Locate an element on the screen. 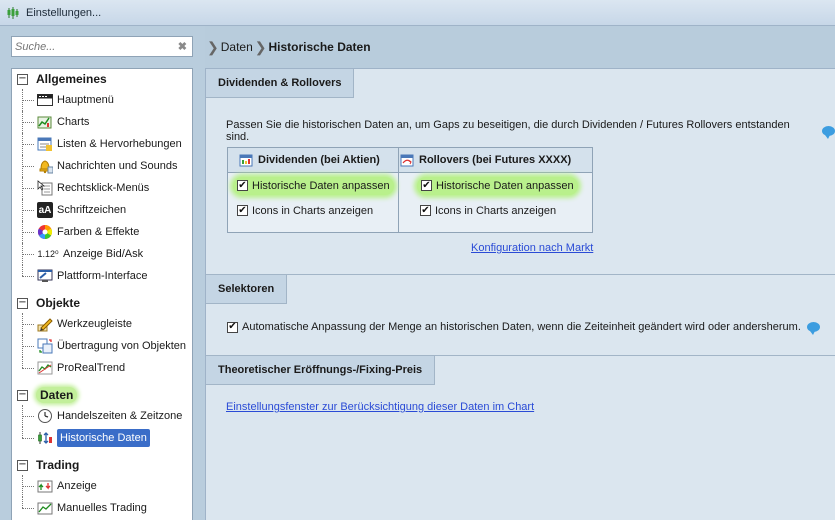  dividends-adjust-row: ✔ Historische Daten anpassen is located at coordinates (313, 185).